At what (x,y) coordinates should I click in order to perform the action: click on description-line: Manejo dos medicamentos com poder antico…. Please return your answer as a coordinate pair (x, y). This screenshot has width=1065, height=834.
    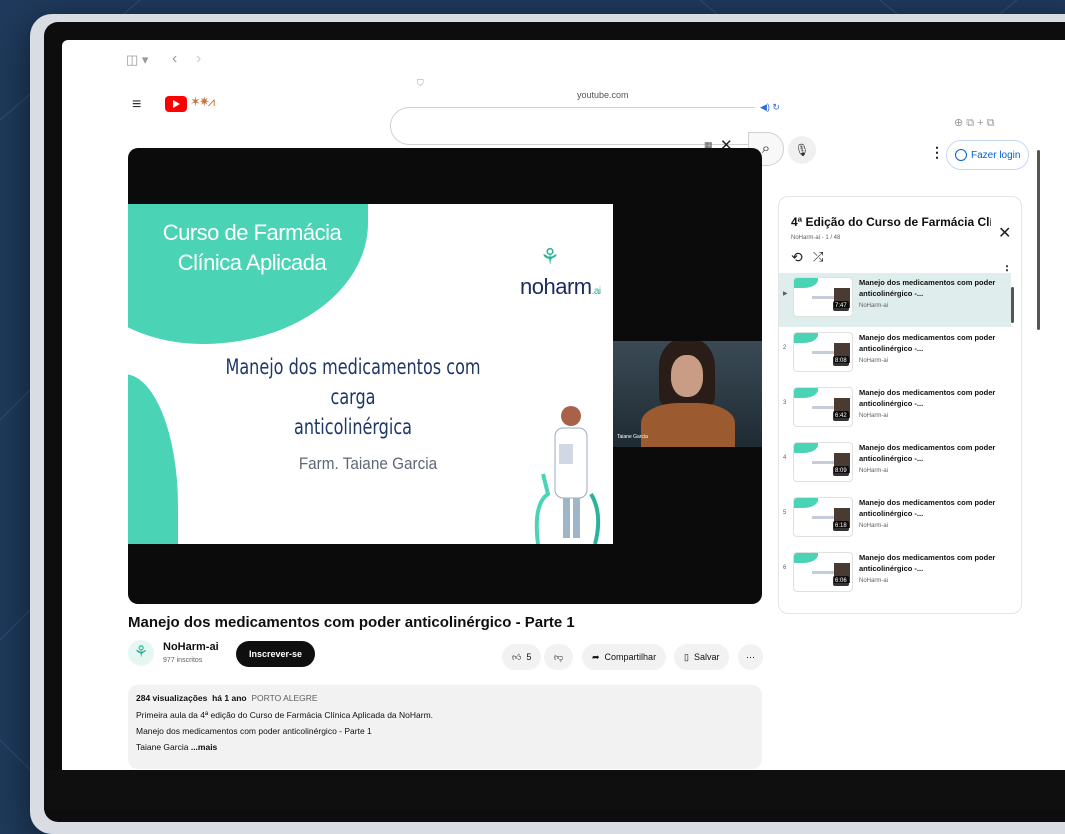
    Looking at the image, I should click on (254, 731).